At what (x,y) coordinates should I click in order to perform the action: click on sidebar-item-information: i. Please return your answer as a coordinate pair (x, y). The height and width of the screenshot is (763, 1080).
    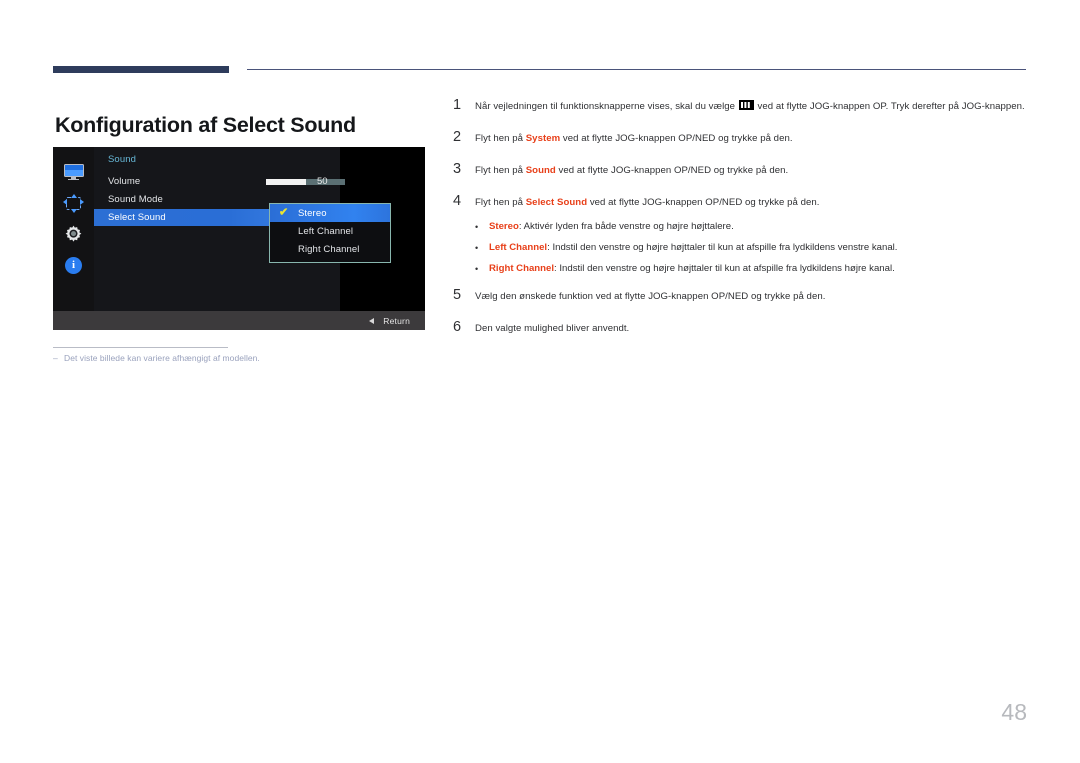
    Looking at the image, I should click on (73, 265).